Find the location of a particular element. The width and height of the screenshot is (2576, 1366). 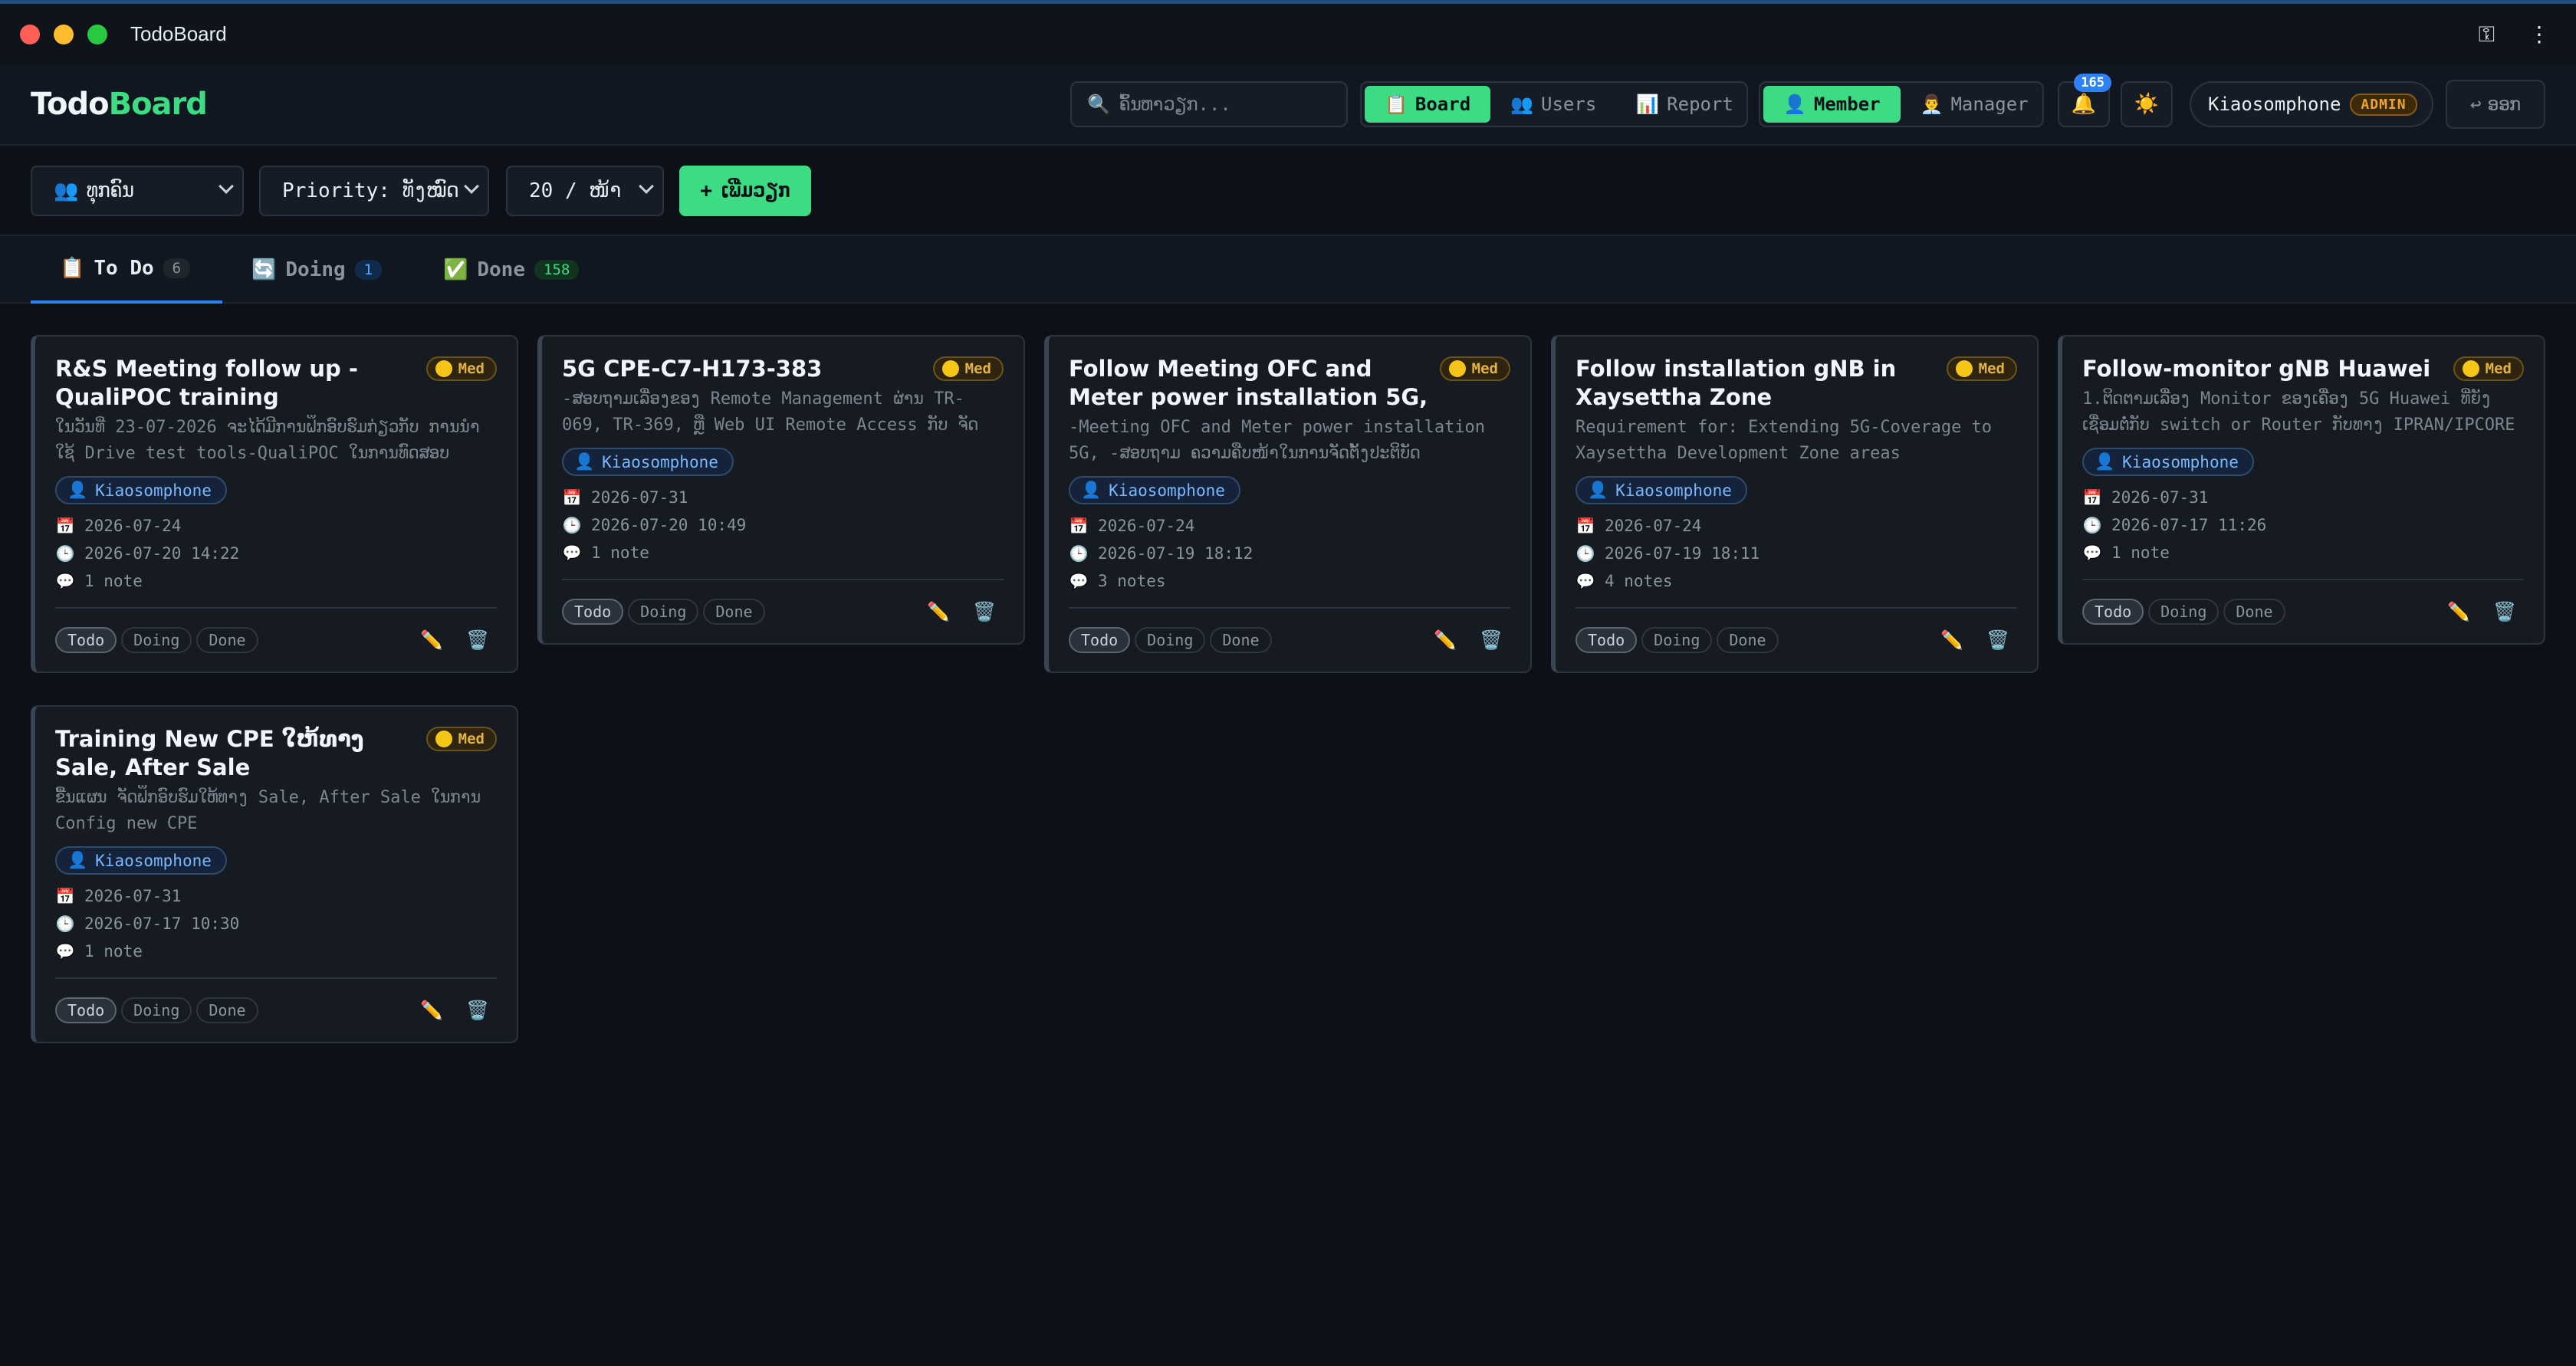

team-filter-select: 👥 ທຸກຄົນ is located at coordinates (138, 191).